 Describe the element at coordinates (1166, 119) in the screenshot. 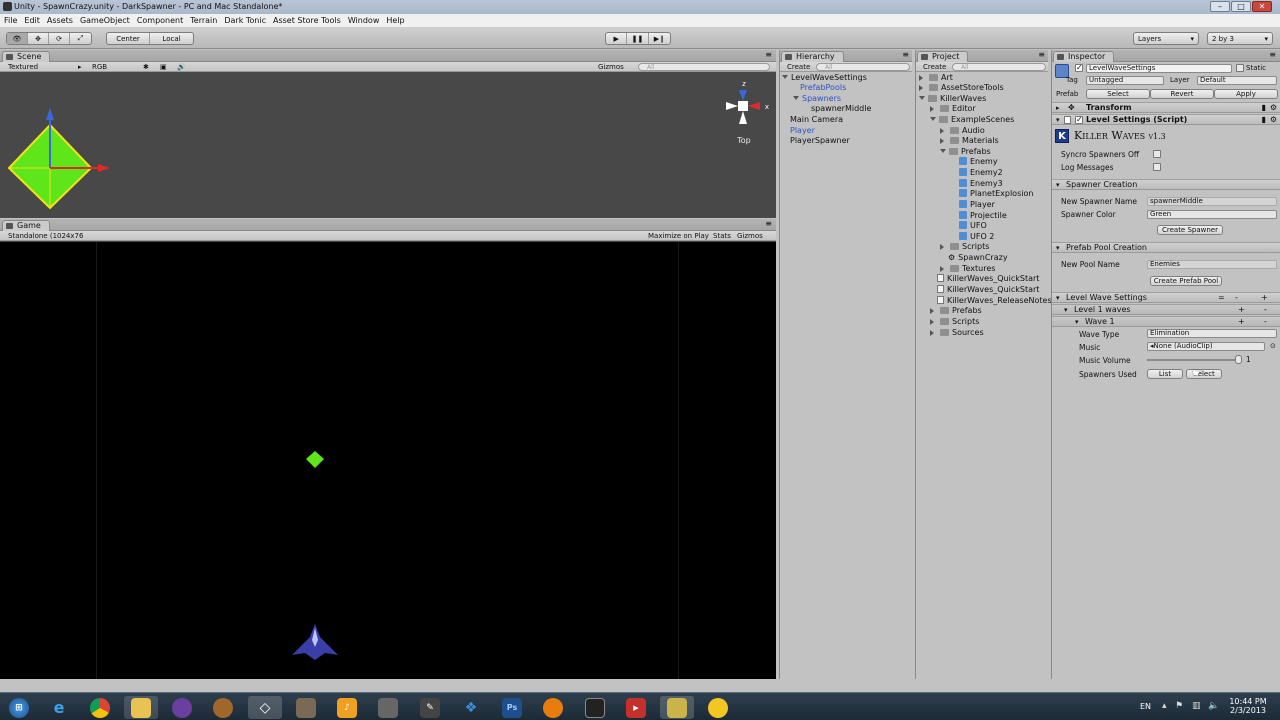

I see `level-settings-component-header: ▾ ✓ Level Settings (Script) ▮ ⚙` at that location.